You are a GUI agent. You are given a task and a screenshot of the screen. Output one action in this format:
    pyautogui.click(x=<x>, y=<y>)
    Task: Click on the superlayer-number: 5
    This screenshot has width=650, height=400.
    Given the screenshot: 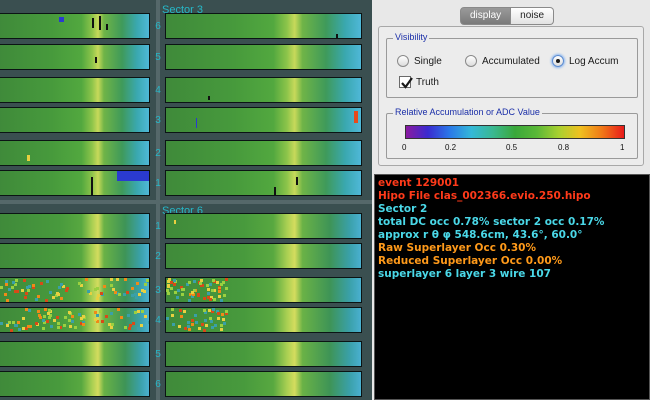 What is the action you would take?
    pyautogui.click(x=158, y=354)
    